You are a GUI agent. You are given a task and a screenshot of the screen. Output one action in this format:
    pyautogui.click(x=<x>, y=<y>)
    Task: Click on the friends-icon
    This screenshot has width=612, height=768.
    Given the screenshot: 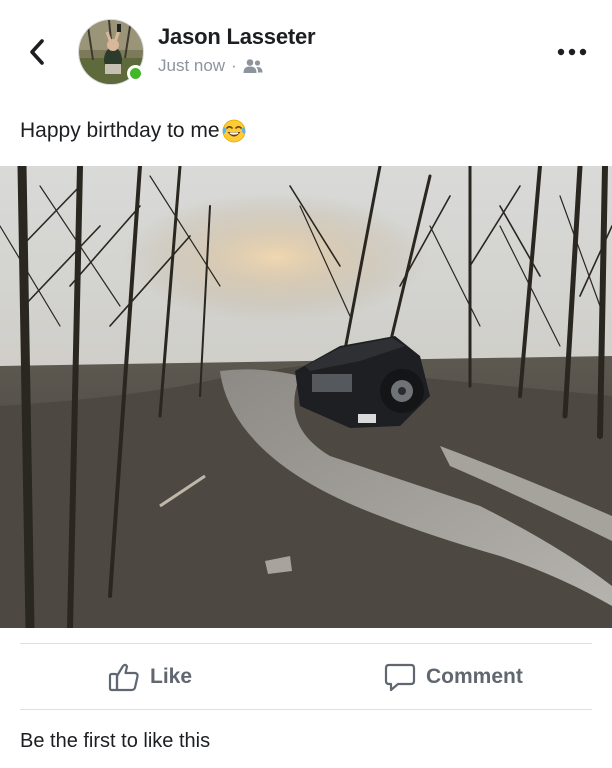 What is the action you would take?
    pyautogui.click(x=253, y=66)
    